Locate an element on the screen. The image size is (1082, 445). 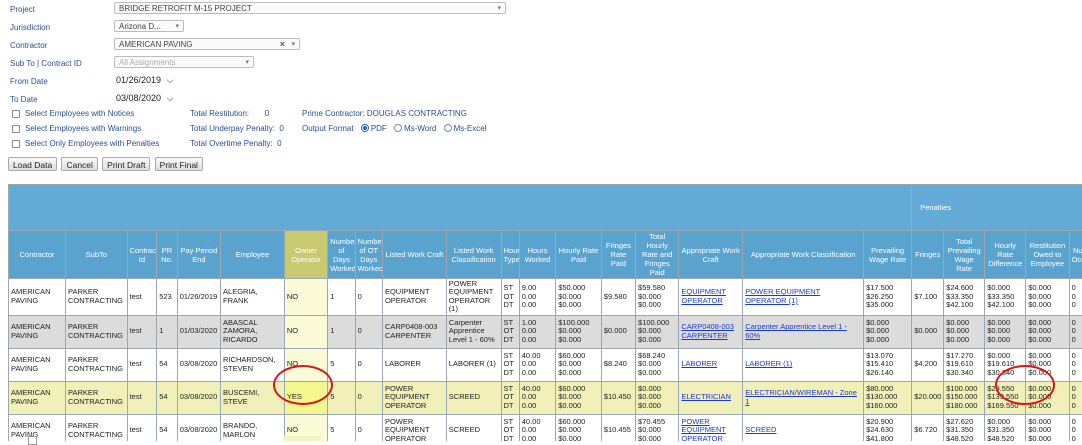
column-header: Total Hourly Rate and Fringes Paid is located at coordinates (657, 255).